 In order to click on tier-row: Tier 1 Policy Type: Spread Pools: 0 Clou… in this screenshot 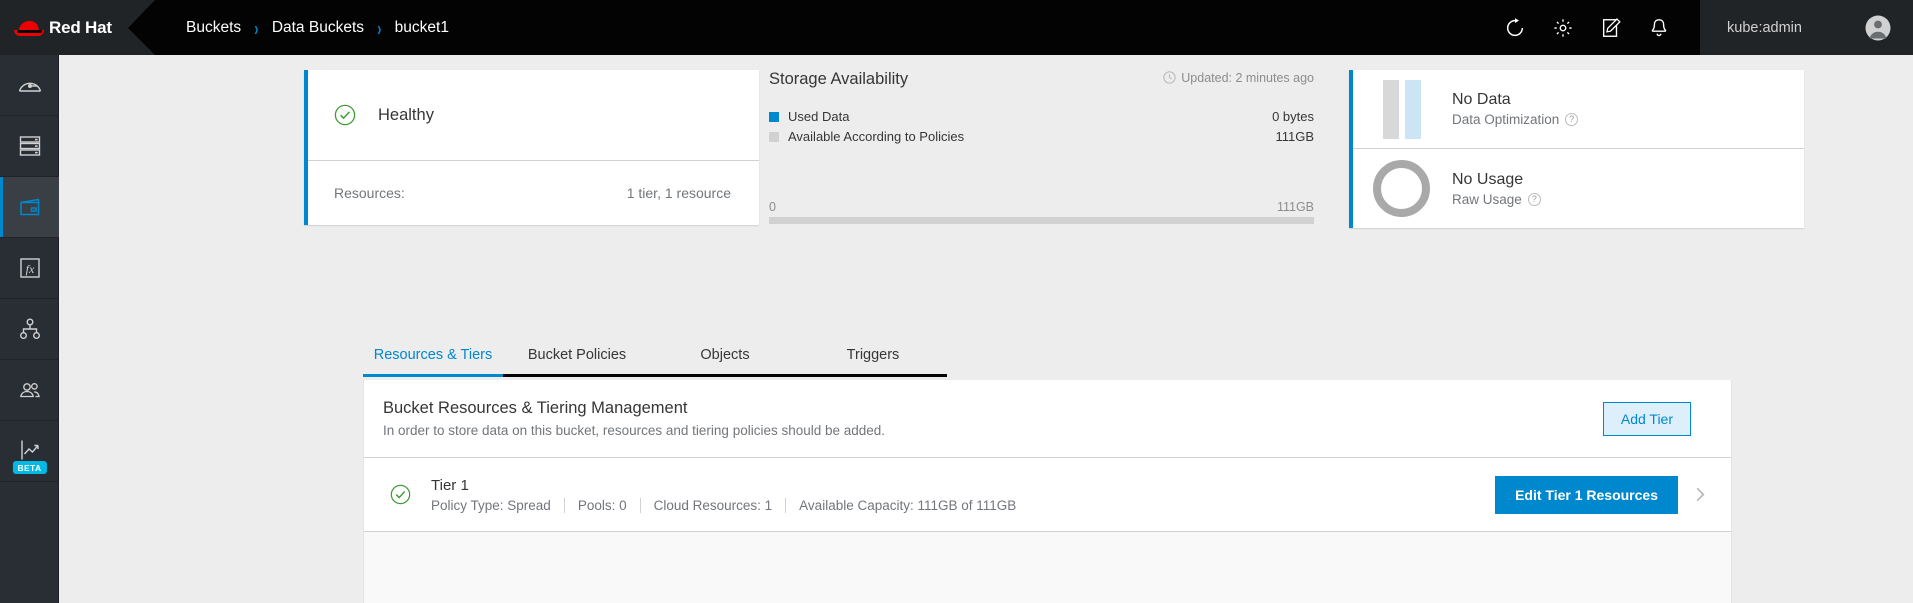, I will do `click(1047, 495)`.